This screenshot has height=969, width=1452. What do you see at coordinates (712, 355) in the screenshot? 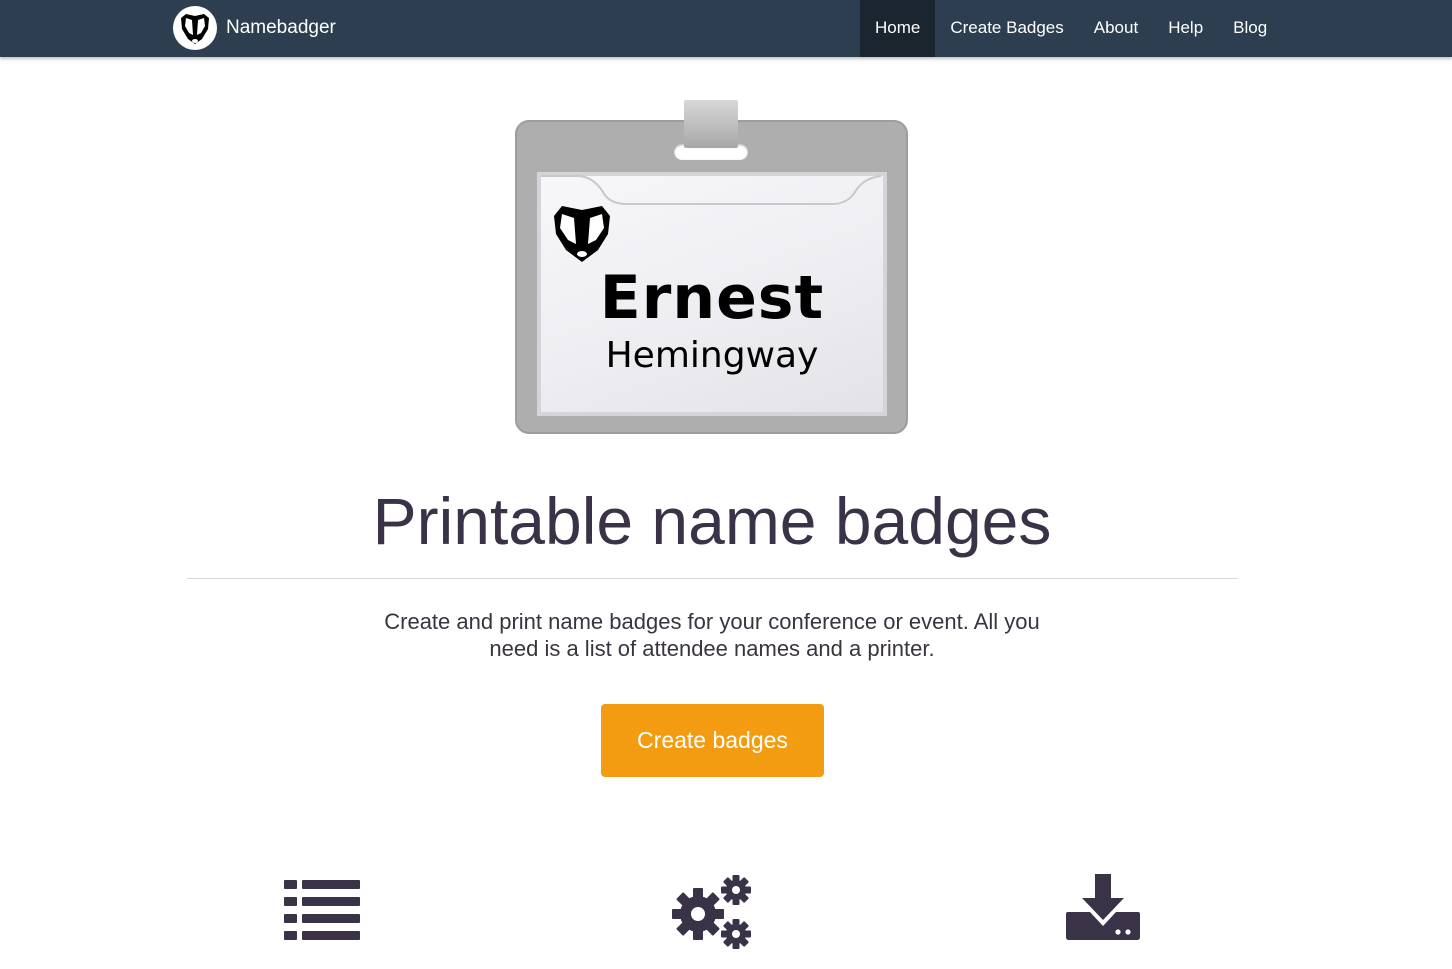
I see `badge-last-name: Hemingway` at bounding box center [712, 355].